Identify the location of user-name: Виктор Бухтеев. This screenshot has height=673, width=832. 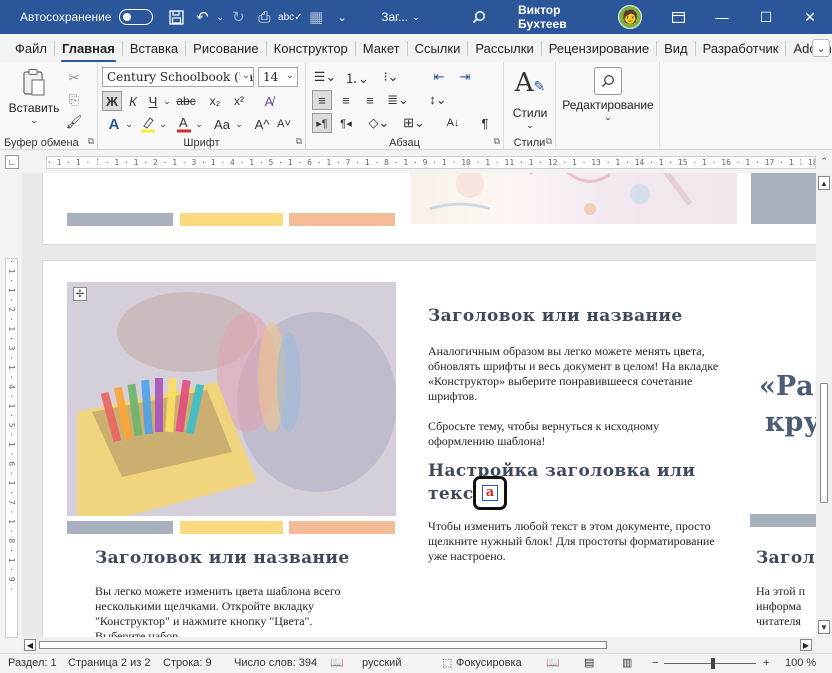
(565, 17).